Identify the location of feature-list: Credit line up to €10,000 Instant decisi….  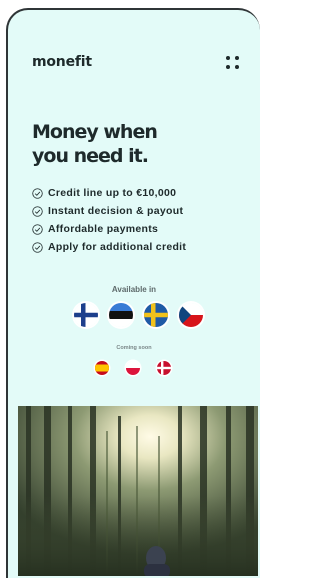
(109, 220).